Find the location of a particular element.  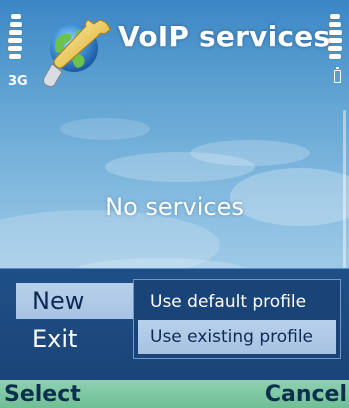

select-softkey: Select is located at coordinates (42, 394).